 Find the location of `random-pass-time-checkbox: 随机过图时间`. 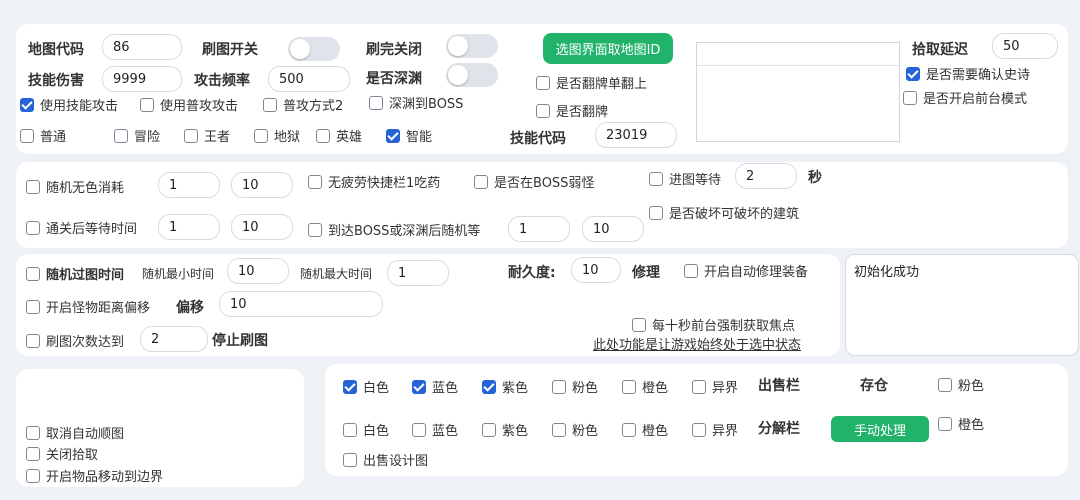

random-pass-time-checkbox: 随机过图时间 is located at coordinates (75, 273).